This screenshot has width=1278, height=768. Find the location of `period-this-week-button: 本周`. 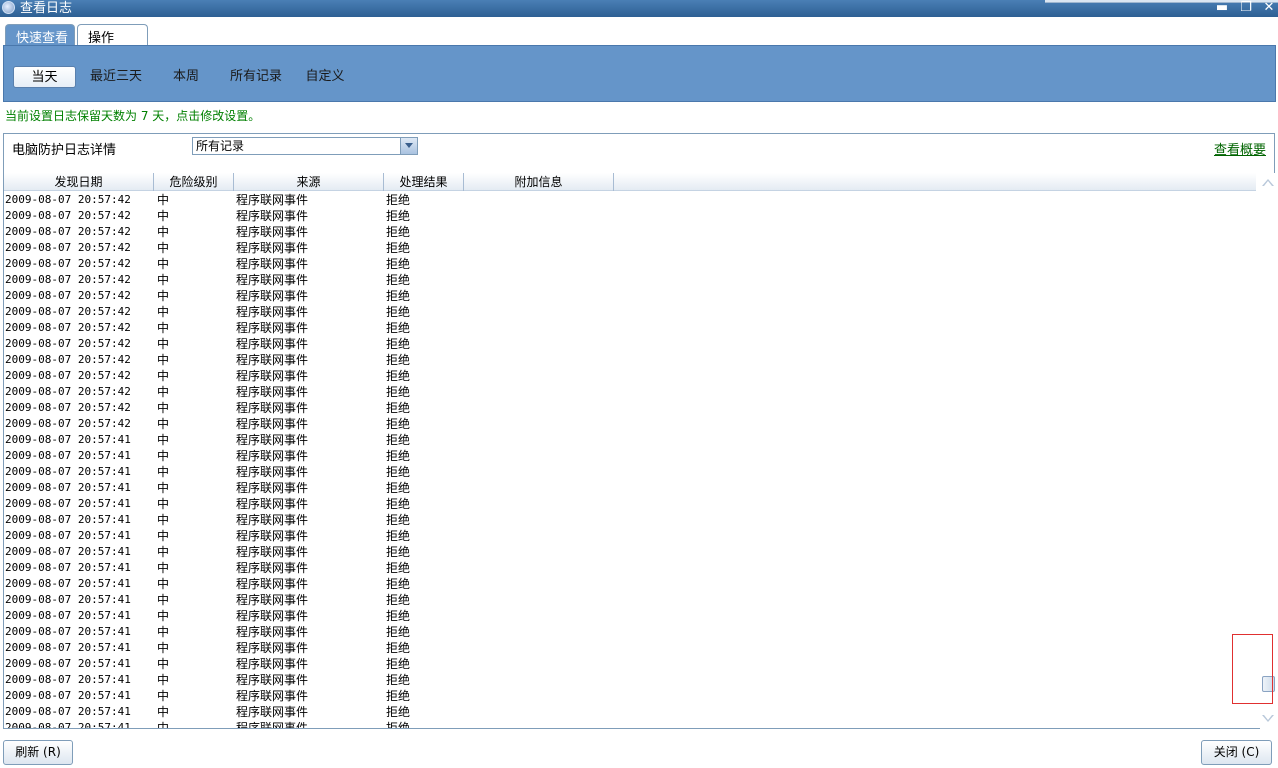

period-this-week-button: 本周 is located at coordinates (186, 77).